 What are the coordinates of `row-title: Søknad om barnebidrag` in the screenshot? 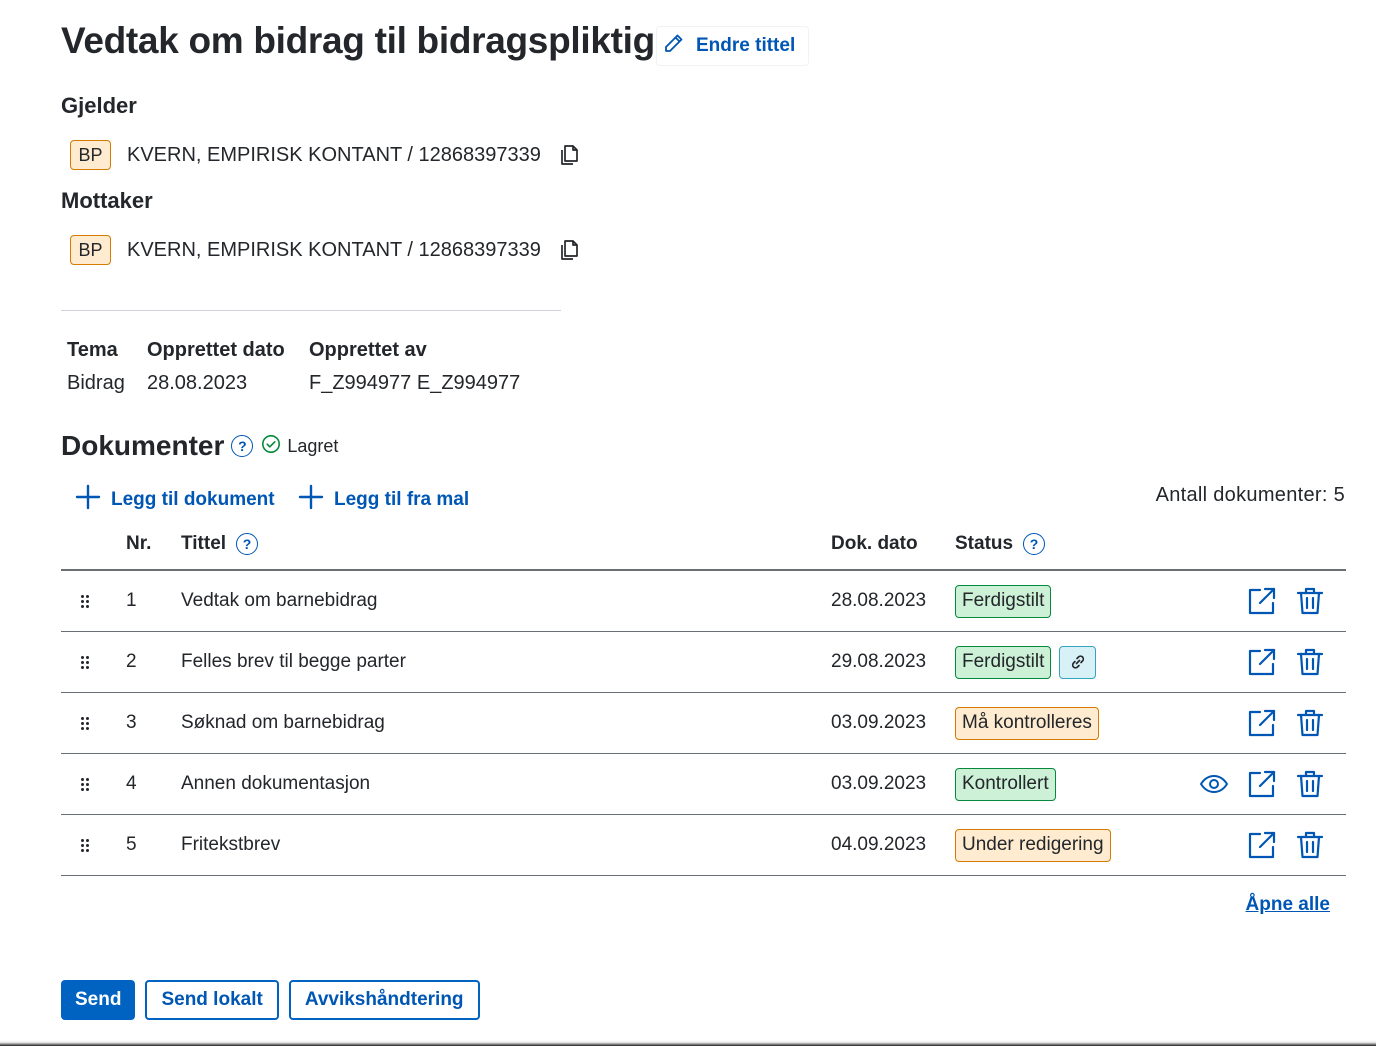 It's located at (283, 722).